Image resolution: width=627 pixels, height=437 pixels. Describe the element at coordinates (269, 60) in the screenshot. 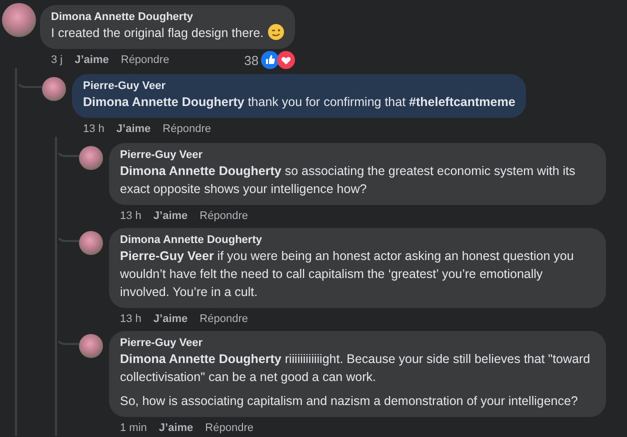

I see `thumbs-up-icon` at that location.